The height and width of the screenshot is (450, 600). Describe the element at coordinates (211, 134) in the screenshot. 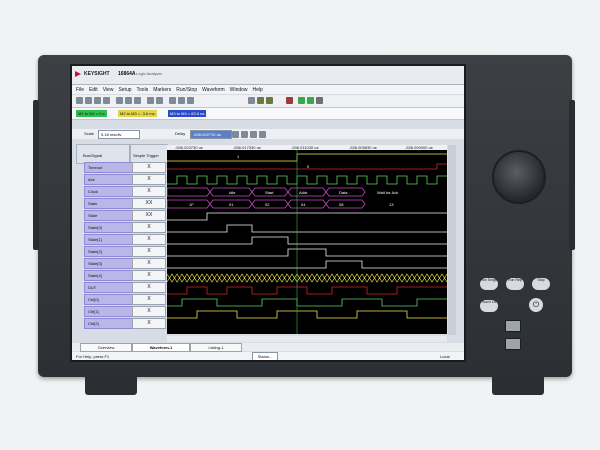

I see `delay-field: -536.002710 us` at that location.